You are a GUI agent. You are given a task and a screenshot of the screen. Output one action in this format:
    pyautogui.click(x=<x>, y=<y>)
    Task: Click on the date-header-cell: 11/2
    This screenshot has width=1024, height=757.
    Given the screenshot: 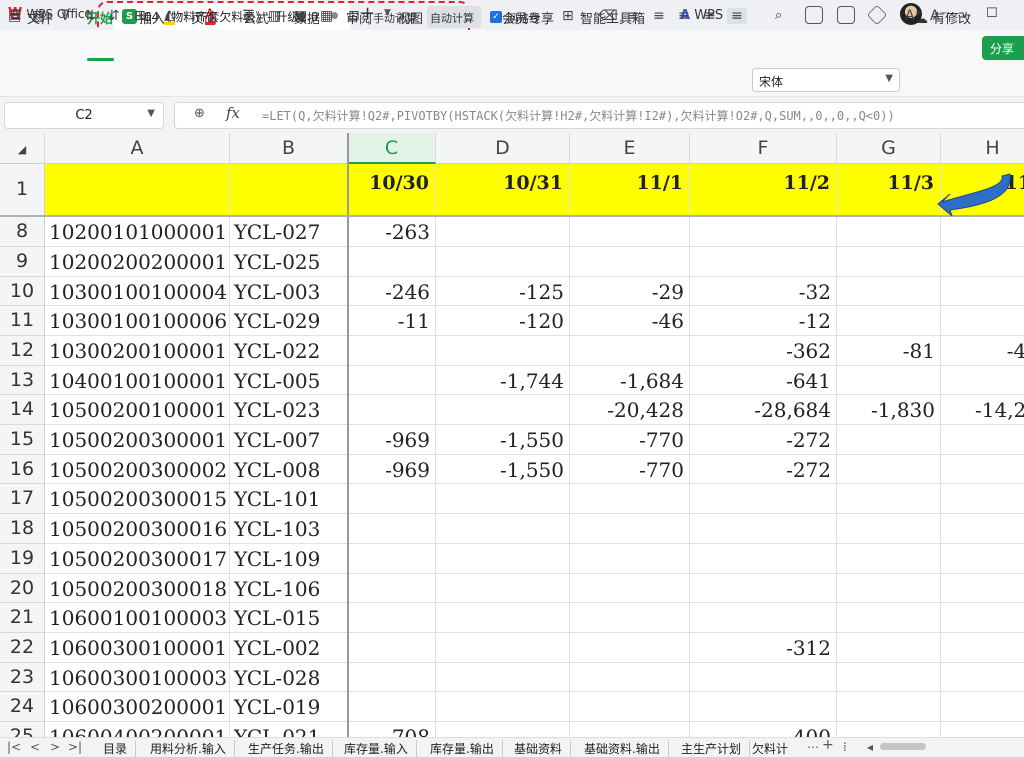 What is the action you would take?
    pyautogui.click(x=763, y=190)
    